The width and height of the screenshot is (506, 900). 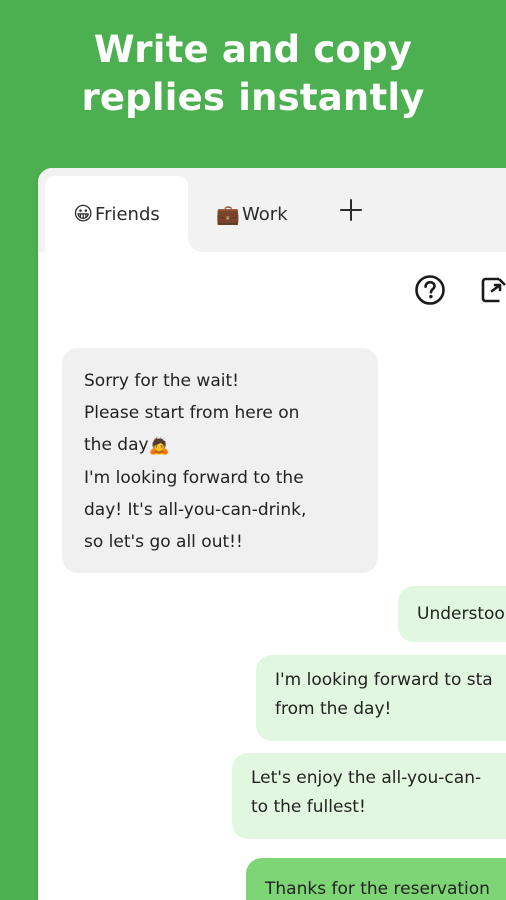 What do you see at coordinates (265, 214) in the screenshot?
I see `tab-work-label: Work` at bounding box center [265, 214].